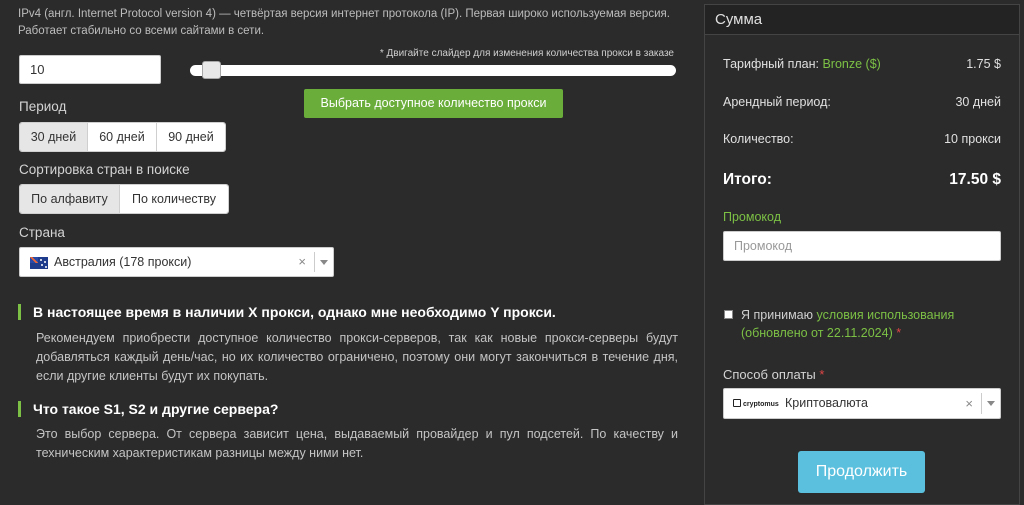 The image size is (1024, 505). Describe the element at coordinates (756, 403) in the screenshot. I see `cryptomus-logo: cryptomus` at that location.